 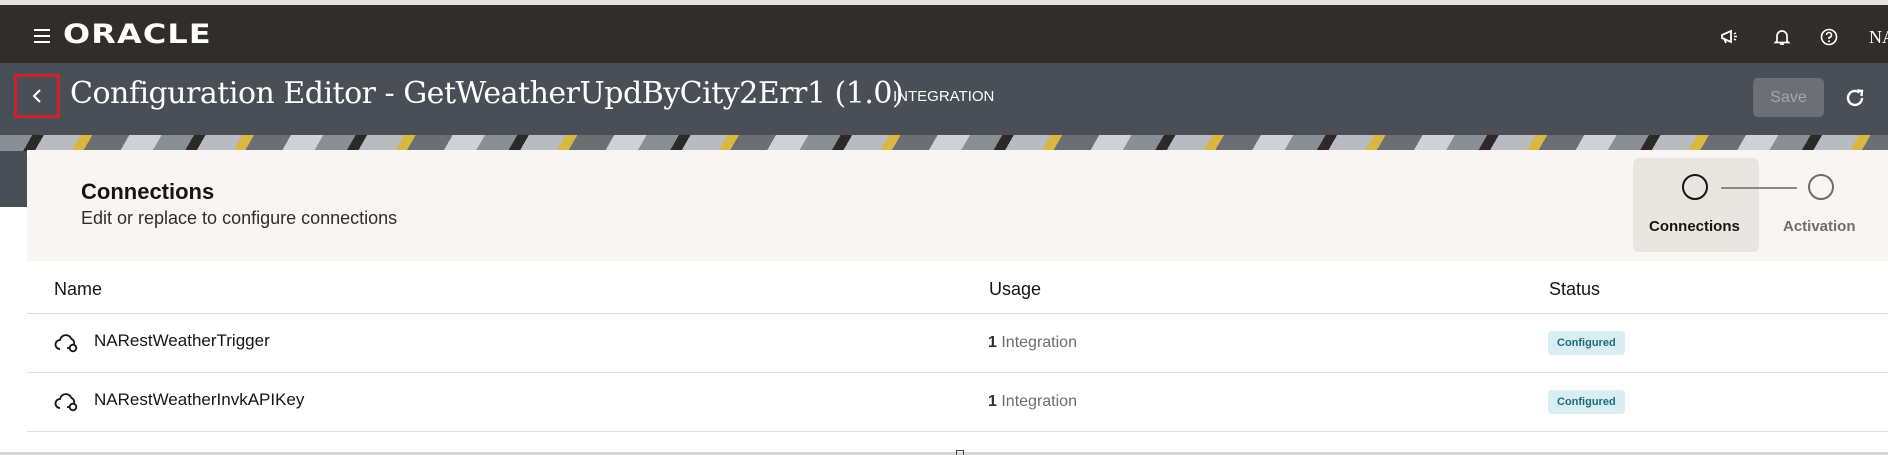 I want to click on connection-name: NARestWeatherInvkAPIKey, so click(x=199, y=400).